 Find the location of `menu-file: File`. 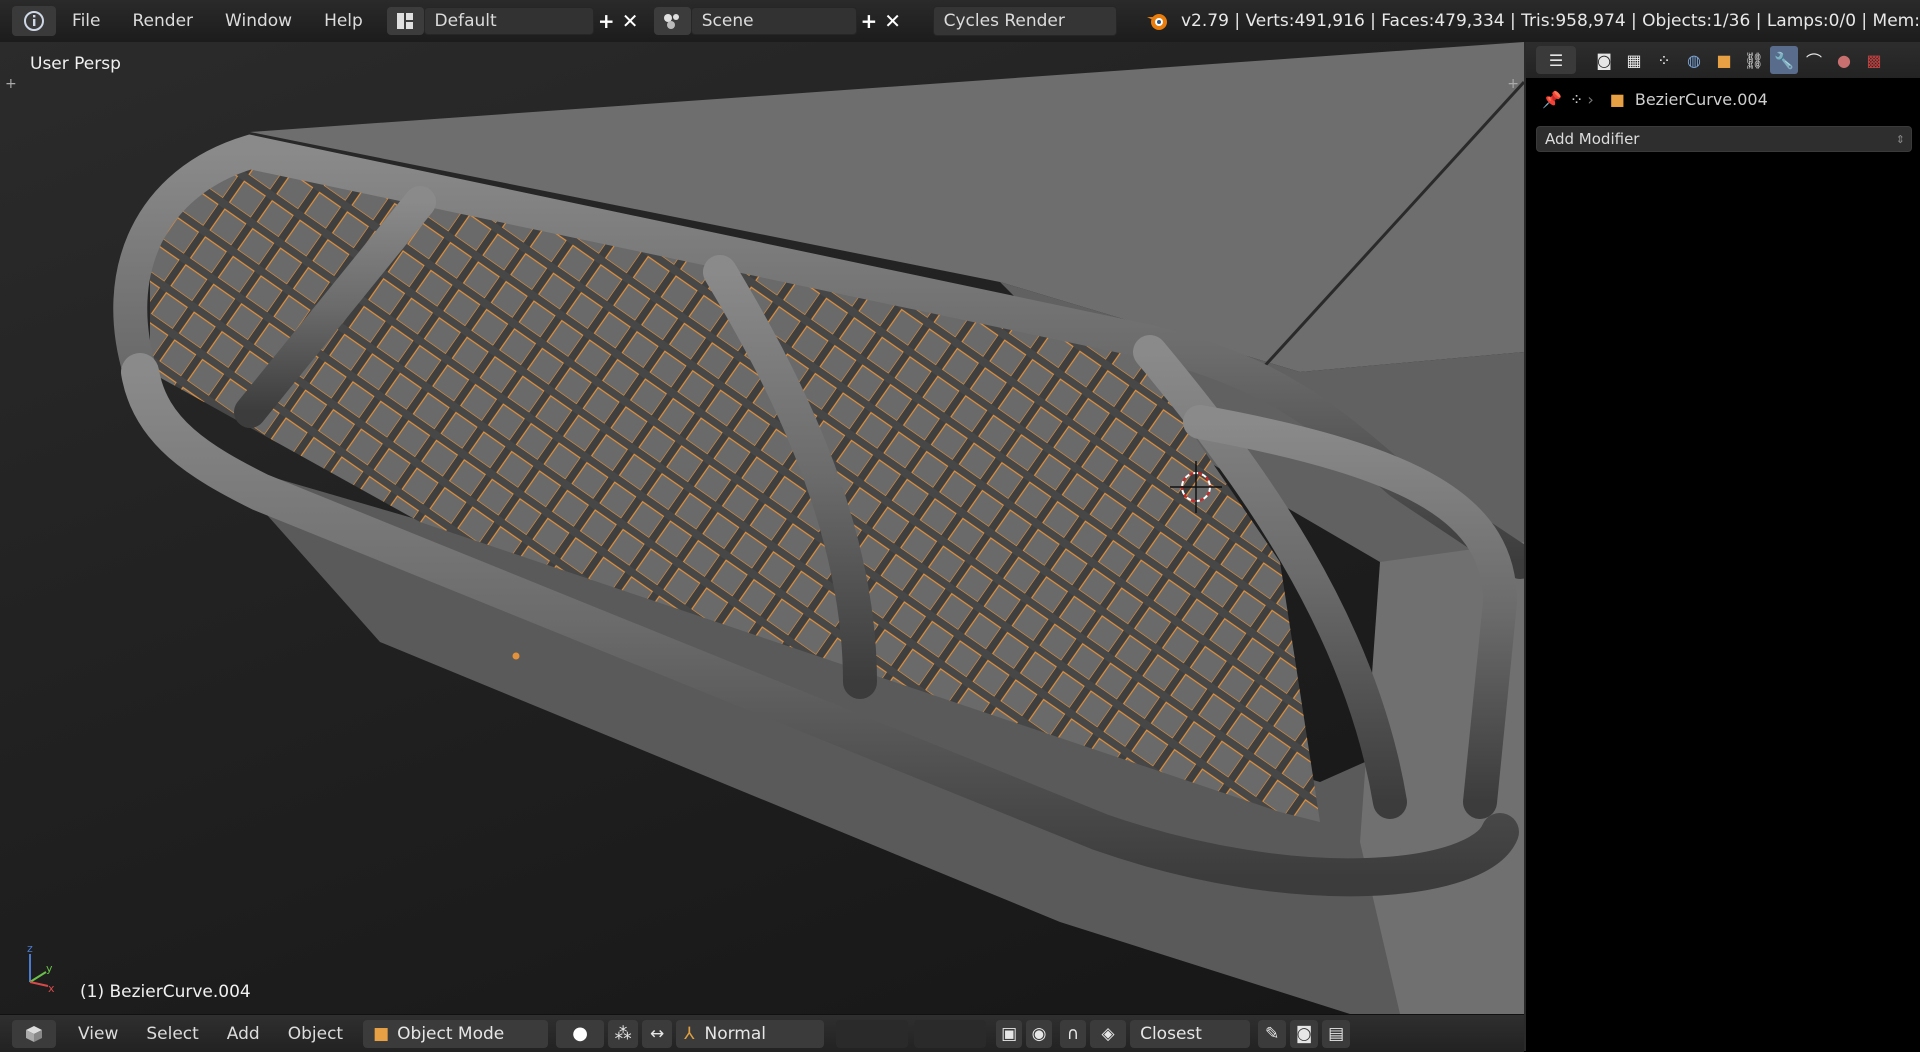

menu-file: File is located at coordinates (86, 21).